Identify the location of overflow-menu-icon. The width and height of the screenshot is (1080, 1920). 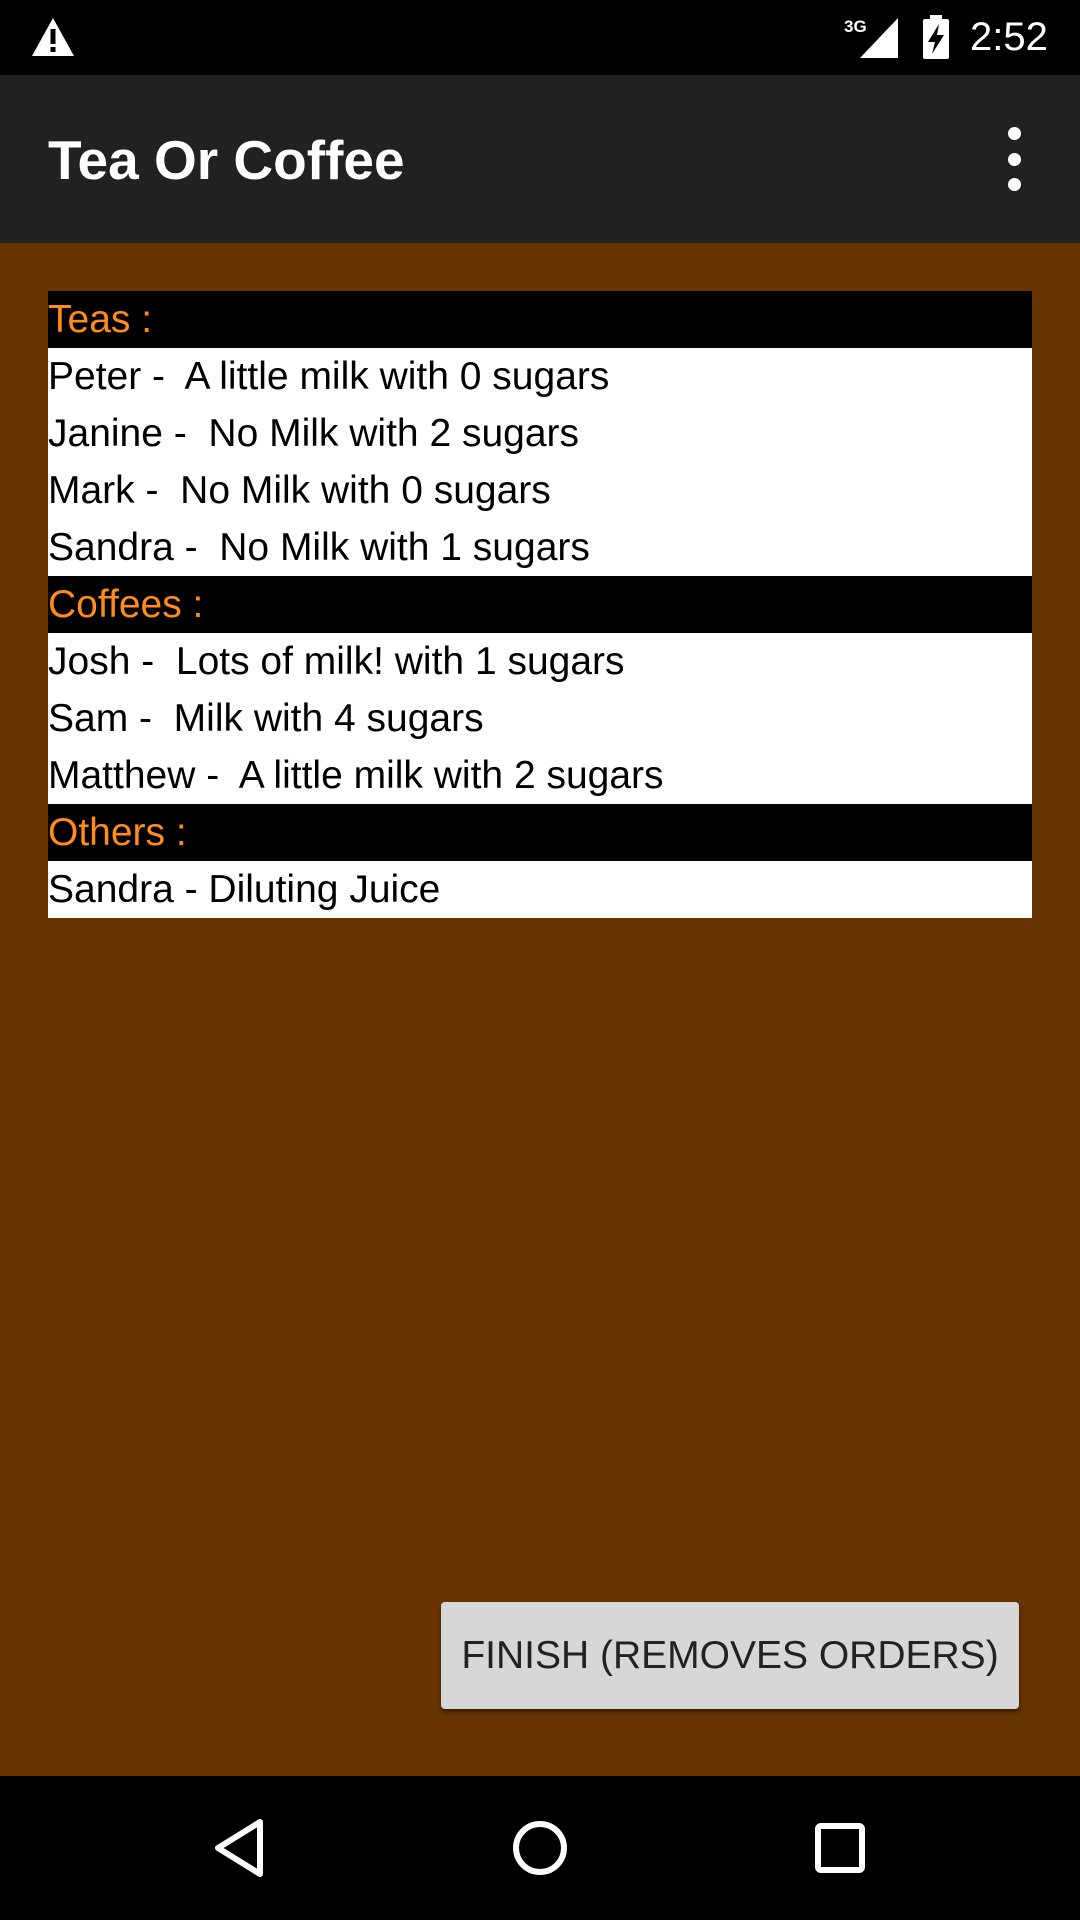
(1014, 159).